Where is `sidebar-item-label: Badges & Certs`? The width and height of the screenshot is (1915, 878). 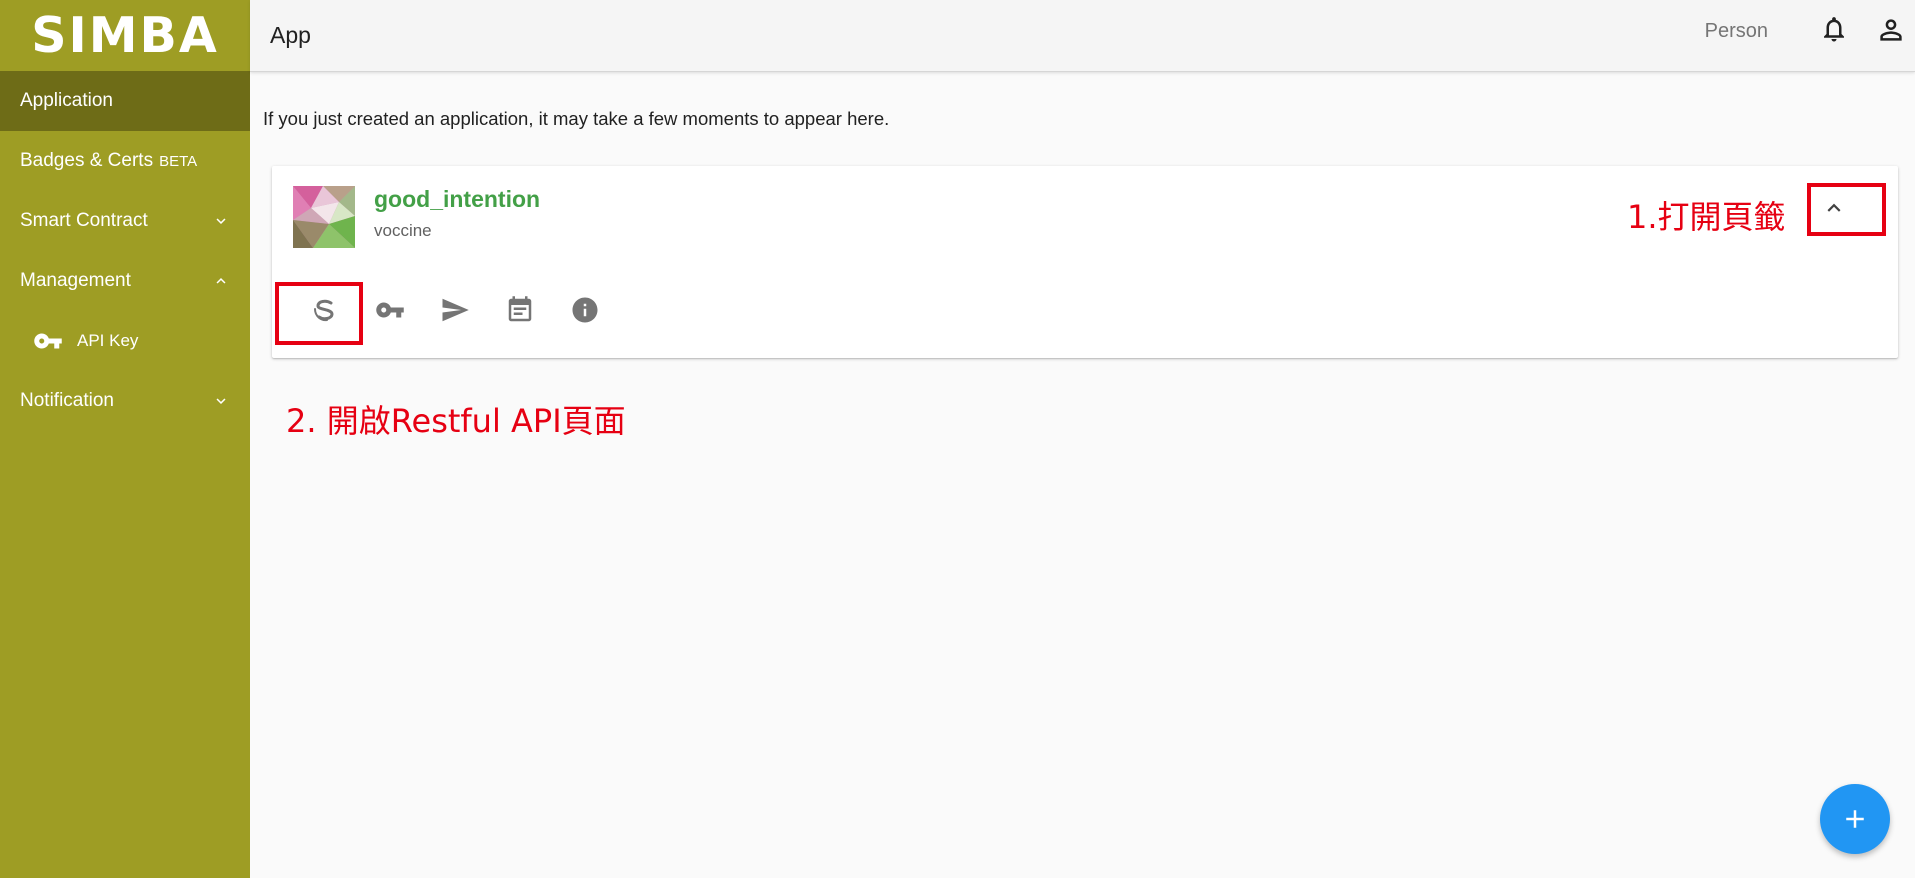 sidebar-item-label: Badges & Certs is located at coordinates (87, 160).